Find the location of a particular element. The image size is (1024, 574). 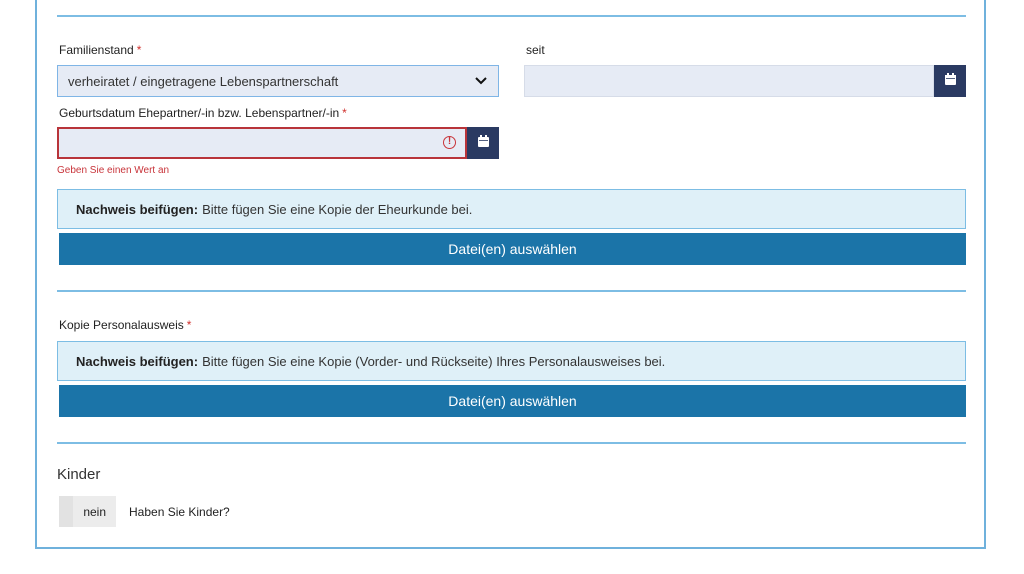

section-divider-middle is located at coordinates (511, 291).